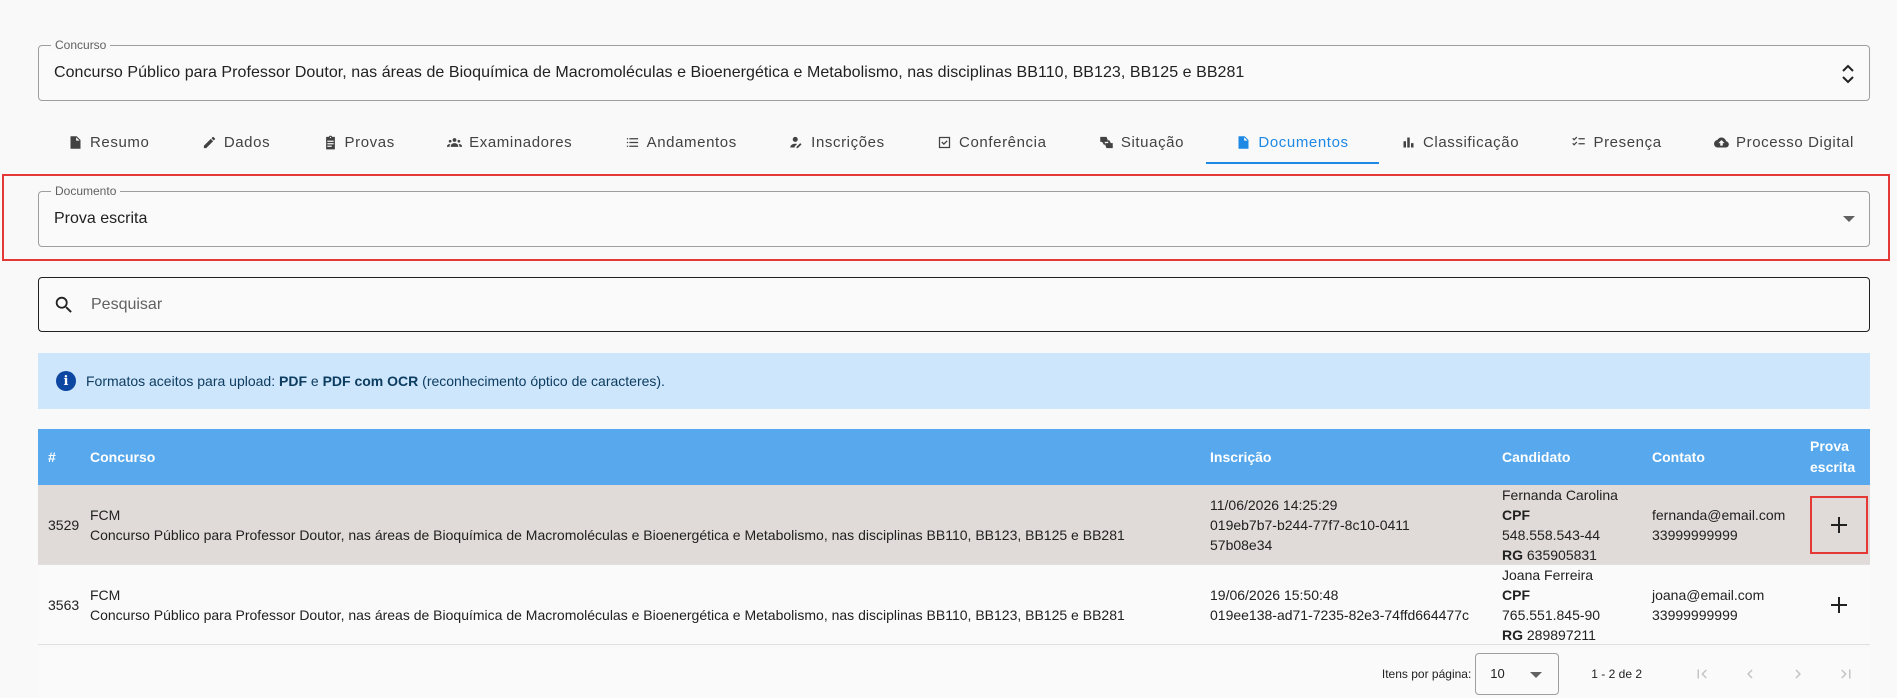 This screenshot has height=698, width=1897. Describe the element at coordinates (64, 524) in the screenshot. I see `row-id: 3529` at that location.